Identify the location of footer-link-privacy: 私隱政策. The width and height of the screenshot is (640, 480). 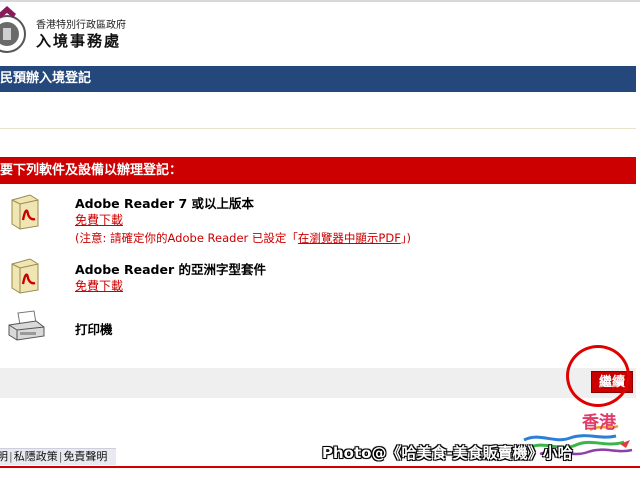
(36, 456).